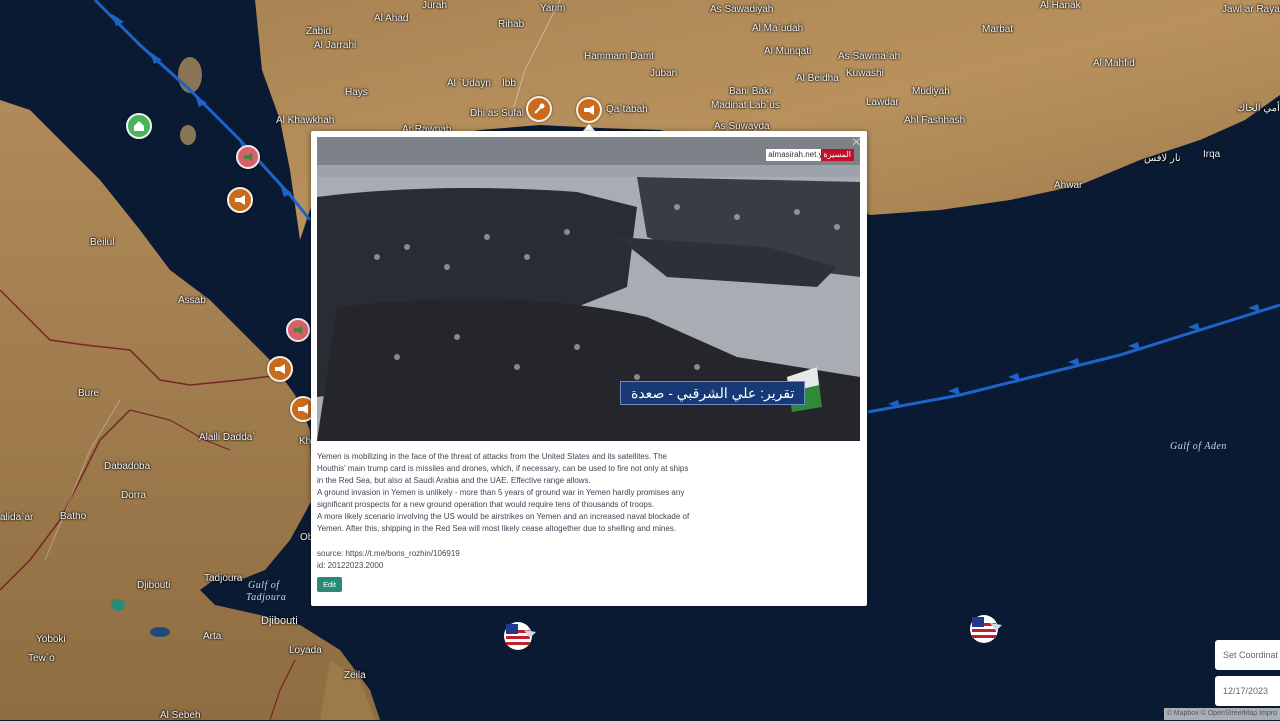  Describe the element at coordinates (17, 517) in the screenshot. I see `place-label: alida`ar` at that location.